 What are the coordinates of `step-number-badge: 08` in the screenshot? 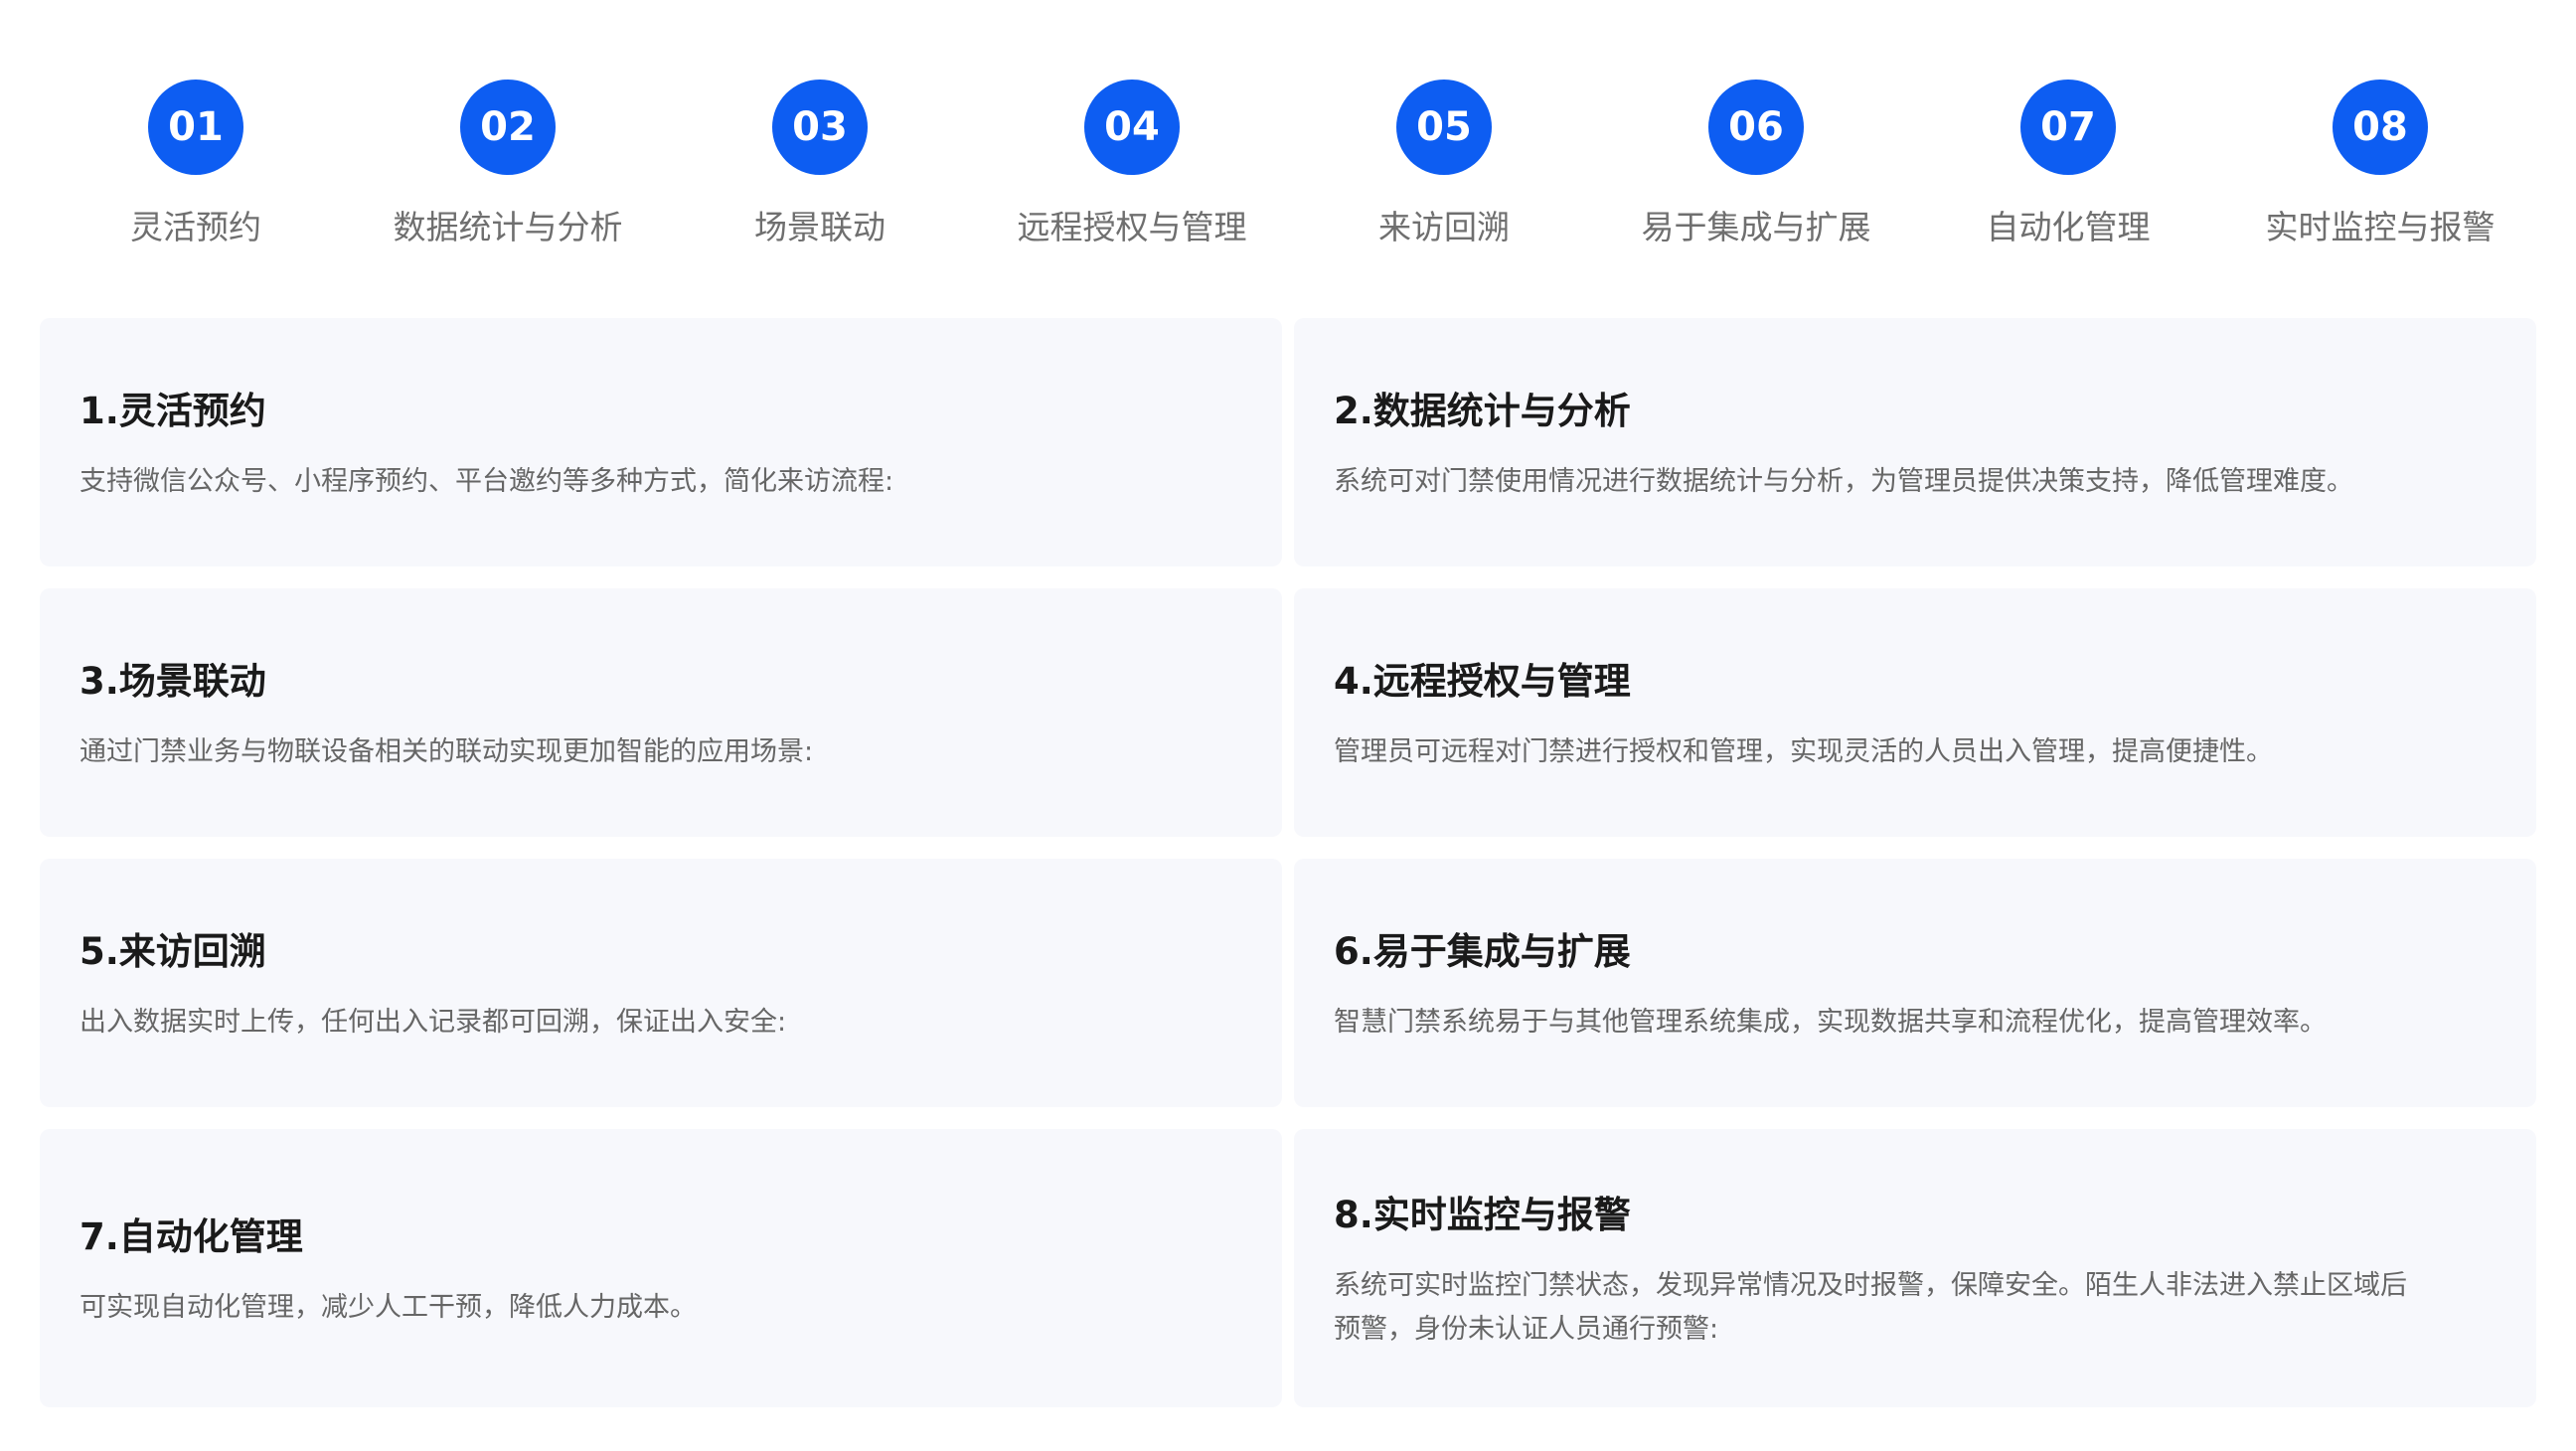 It's located at (2380, 127).